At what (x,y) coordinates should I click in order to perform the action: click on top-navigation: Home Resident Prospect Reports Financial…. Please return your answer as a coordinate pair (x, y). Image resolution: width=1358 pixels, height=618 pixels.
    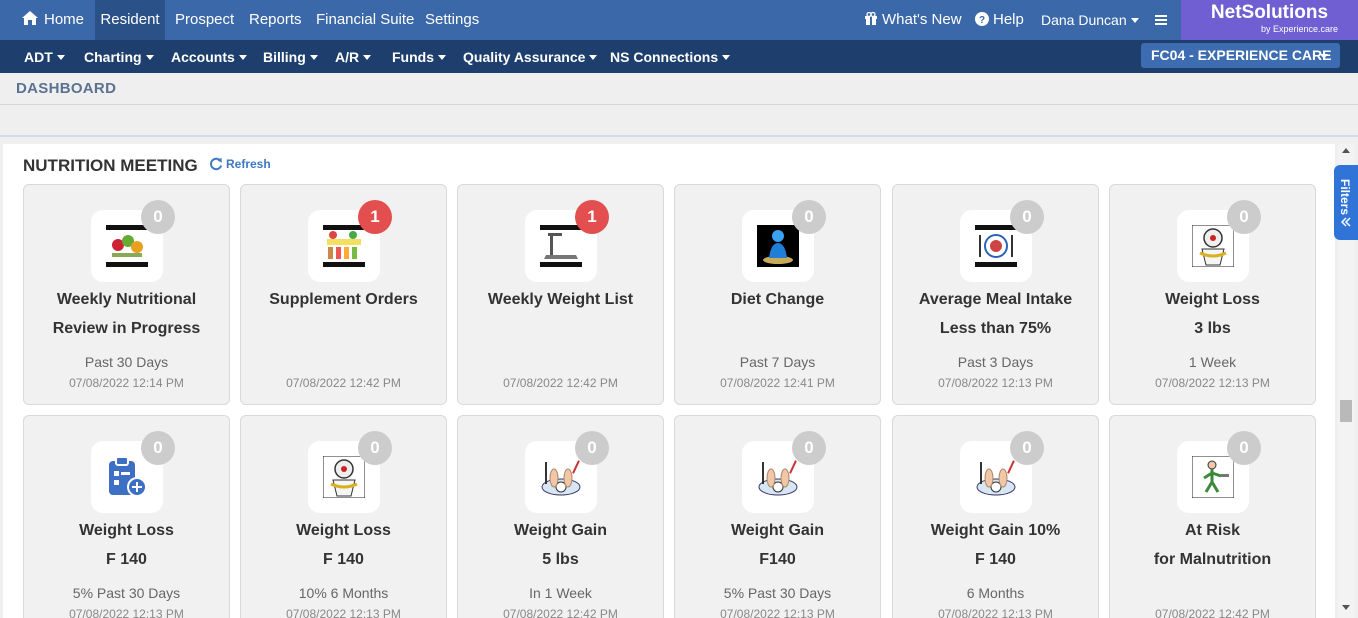
    Looking at the image, I should click on (679, 20).